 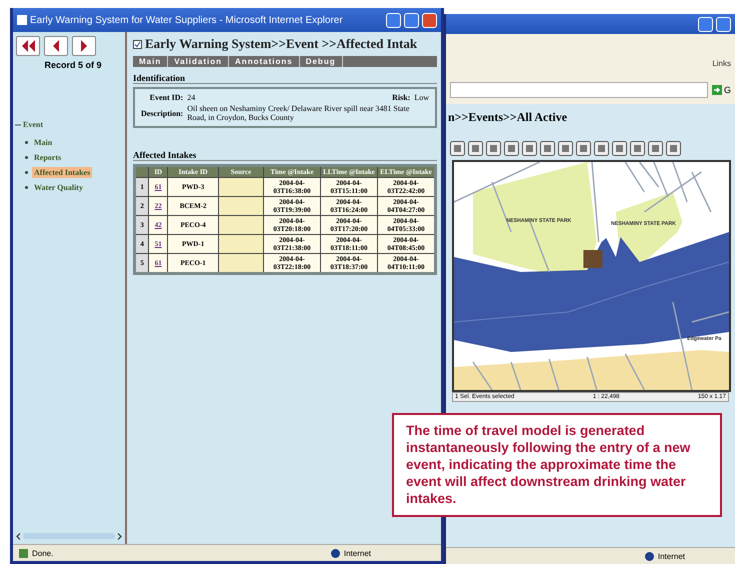 I want to click on section-heading: Identification, so click(x=285, y=78).